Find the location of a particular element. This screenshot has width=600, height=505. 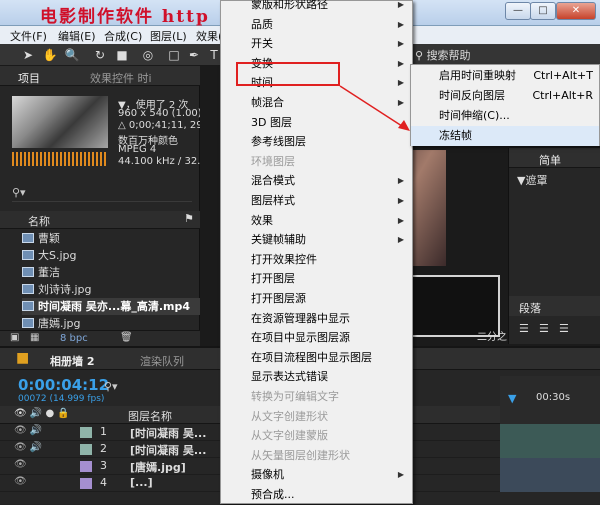

menu-item: 打开效果控件 is located at coordinates (316, 260).